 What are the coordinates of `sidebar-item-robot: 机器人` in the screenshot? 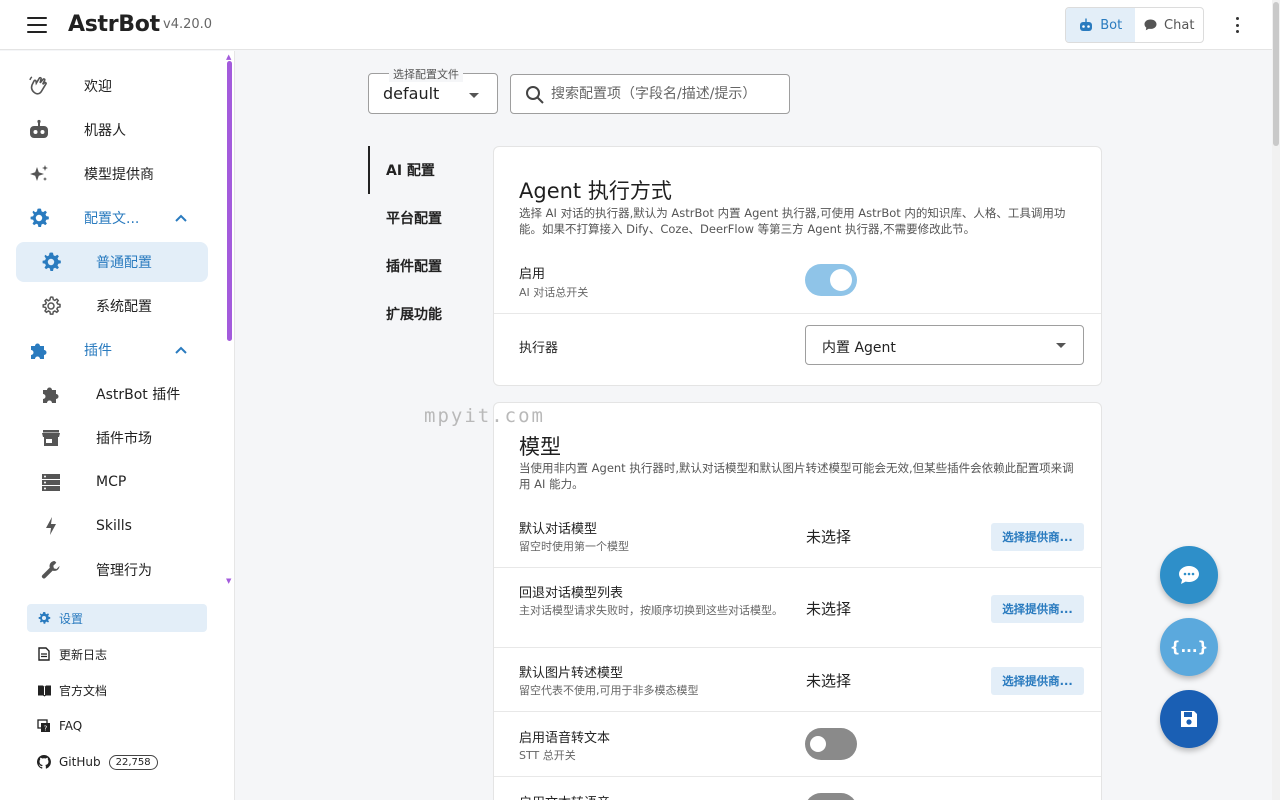 It's located at (112, 130).